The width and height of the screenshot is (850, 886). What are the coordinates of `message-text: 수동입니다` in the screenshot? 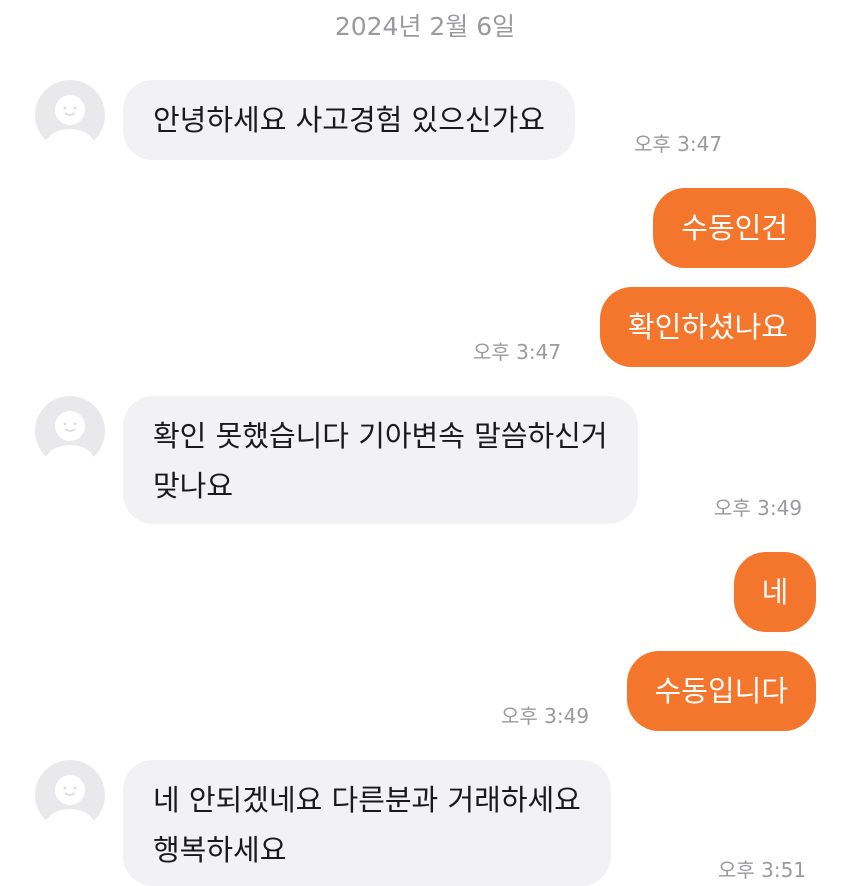 It's located at (721, 691).